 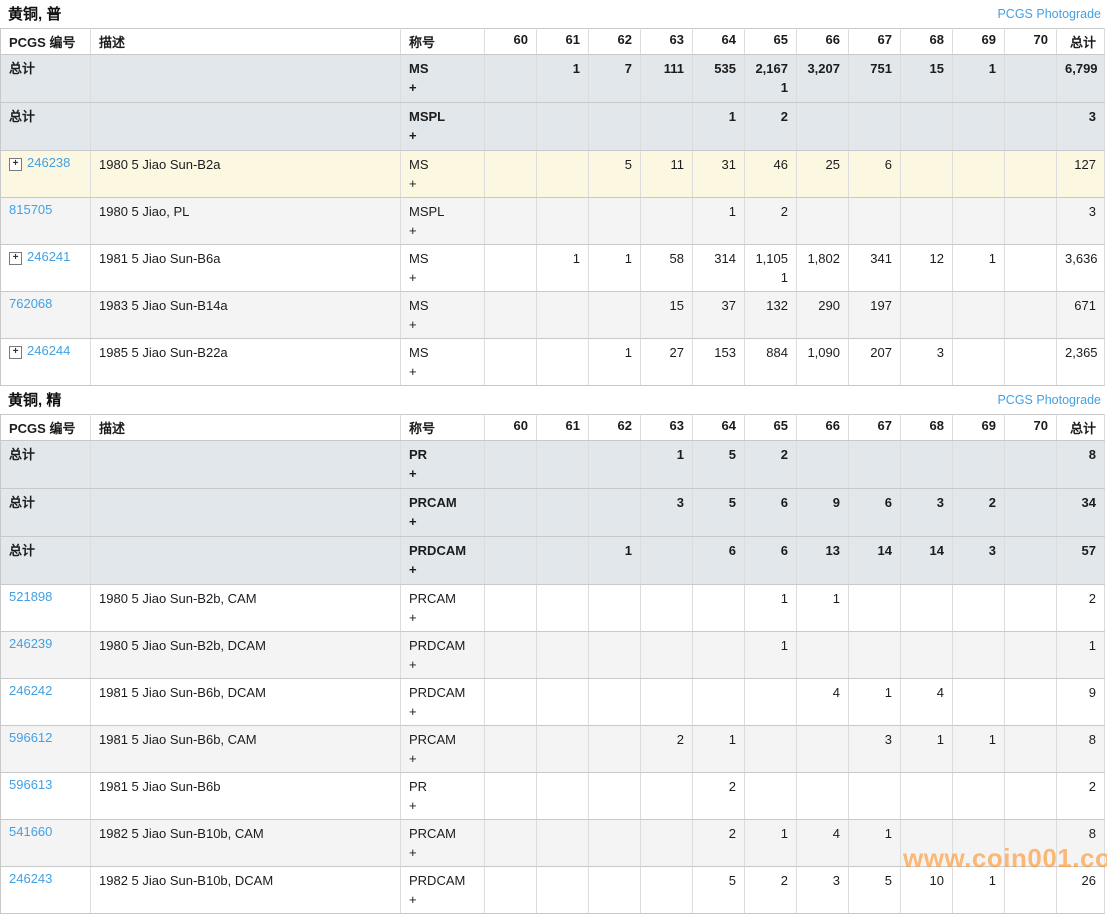 What do you see at coordinates (718, 221) in the screenshot?
I see `grade-cell-64: 1` at bounding box center [718, 221].